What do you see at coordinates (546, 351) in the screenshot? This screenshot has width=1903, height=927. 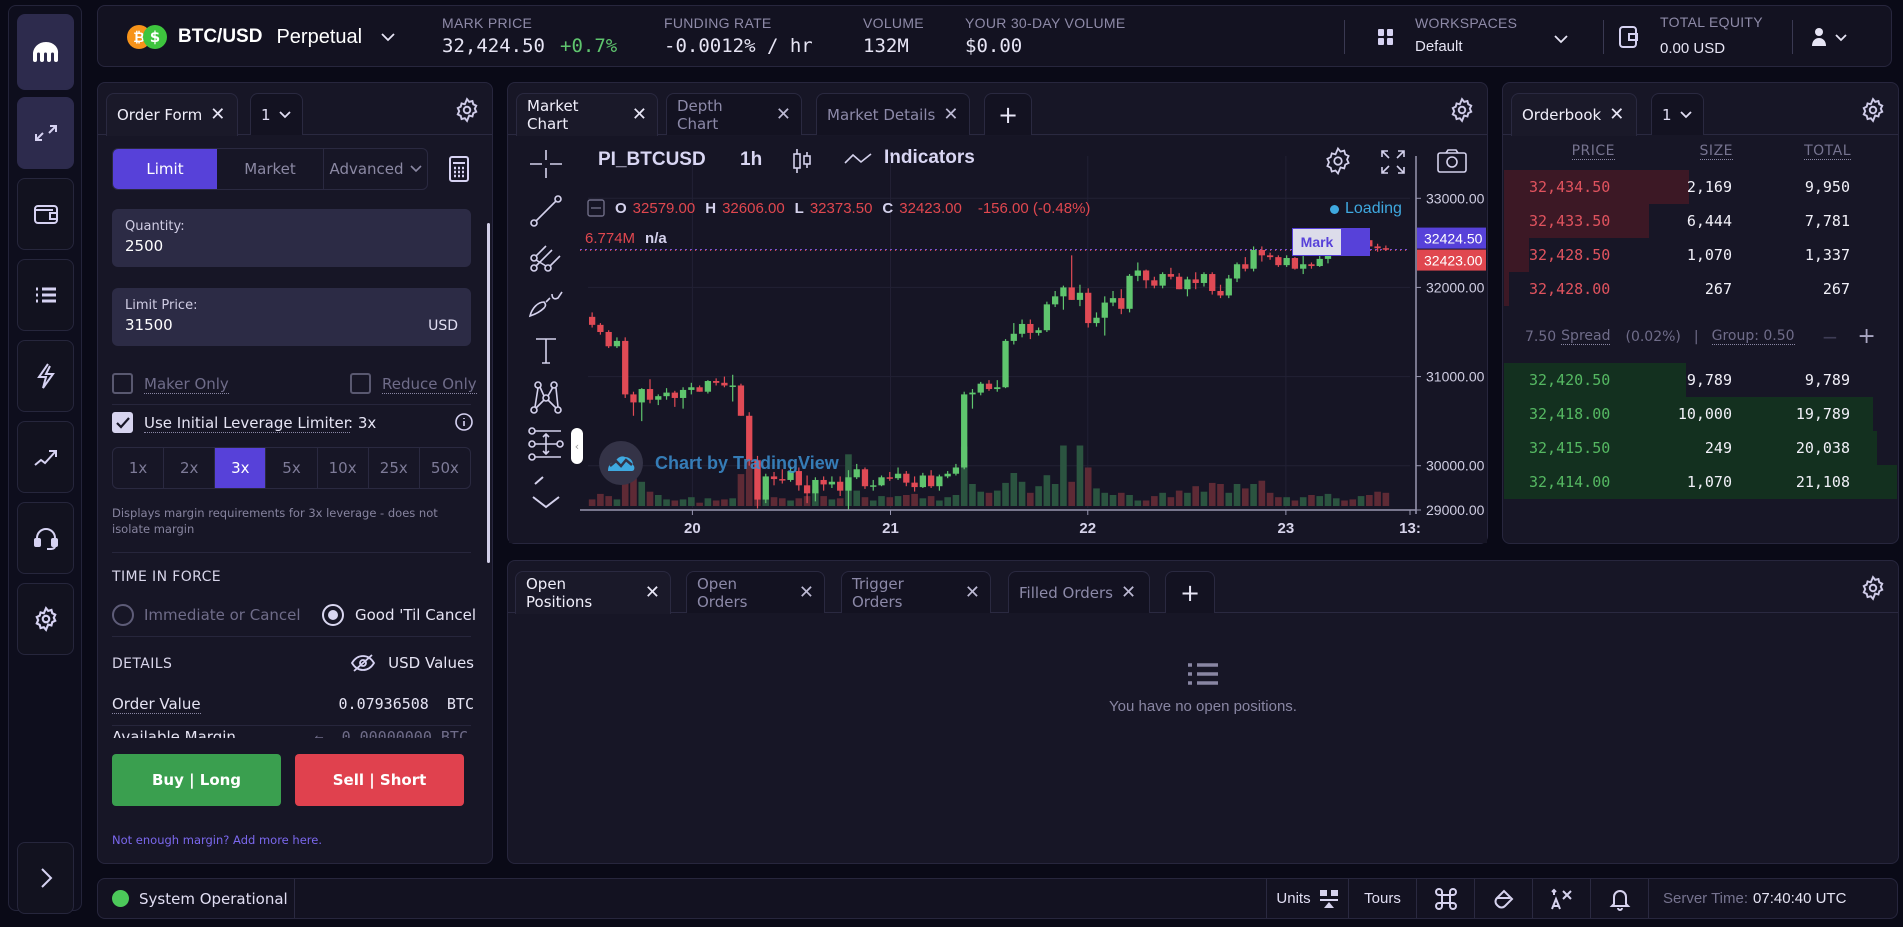 I see `text-tool` at bounding box center [546, 351].